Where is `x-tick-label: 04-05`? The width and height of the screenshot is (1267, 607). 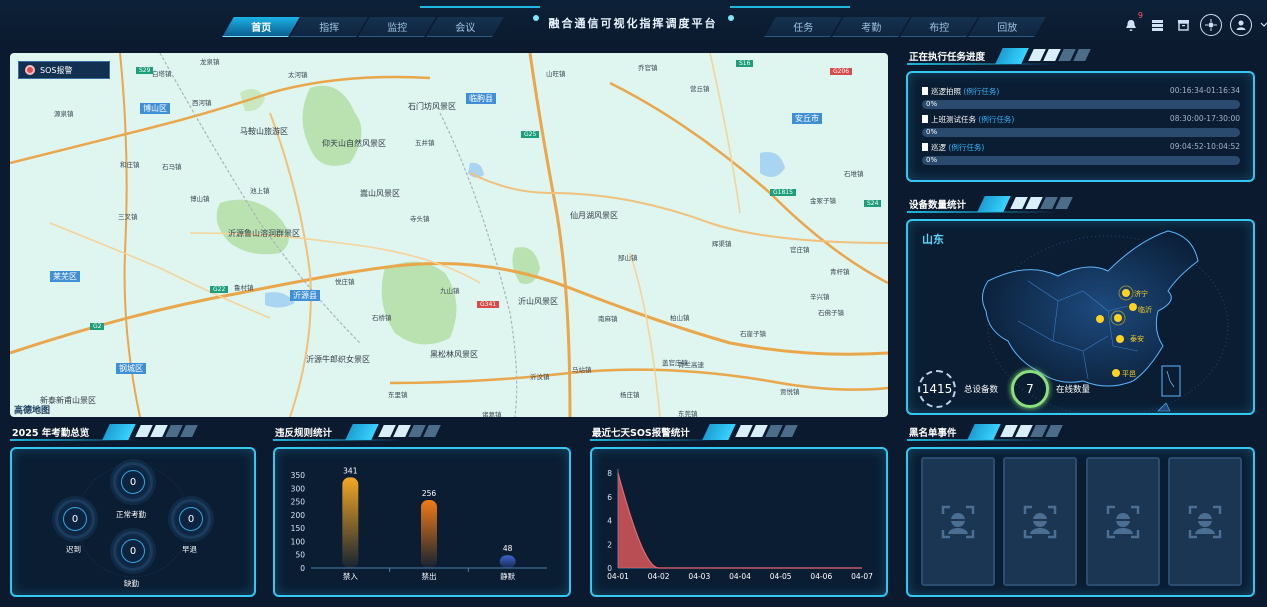
x-tick-label: 04-05 is located at coordinates (781, 576).